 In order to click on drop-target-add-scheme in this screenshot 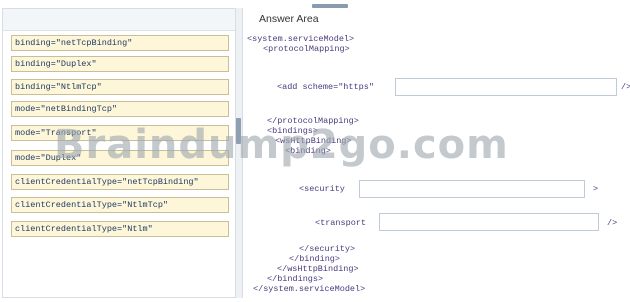, I will do `click(506, 87)`.